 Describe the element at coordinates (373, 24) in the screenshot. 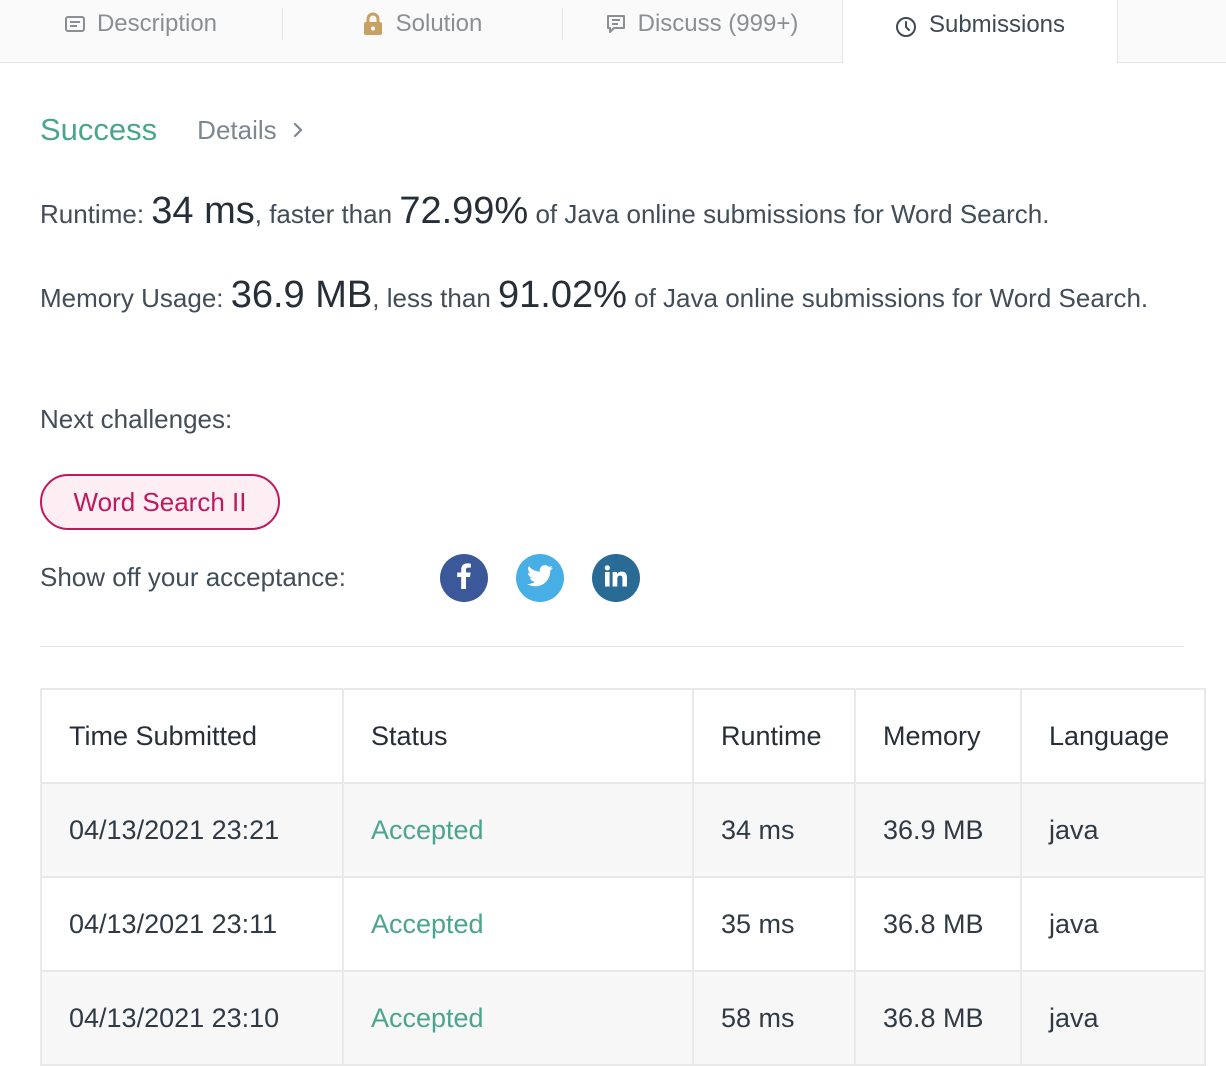

I see `lock-icon` at that location.